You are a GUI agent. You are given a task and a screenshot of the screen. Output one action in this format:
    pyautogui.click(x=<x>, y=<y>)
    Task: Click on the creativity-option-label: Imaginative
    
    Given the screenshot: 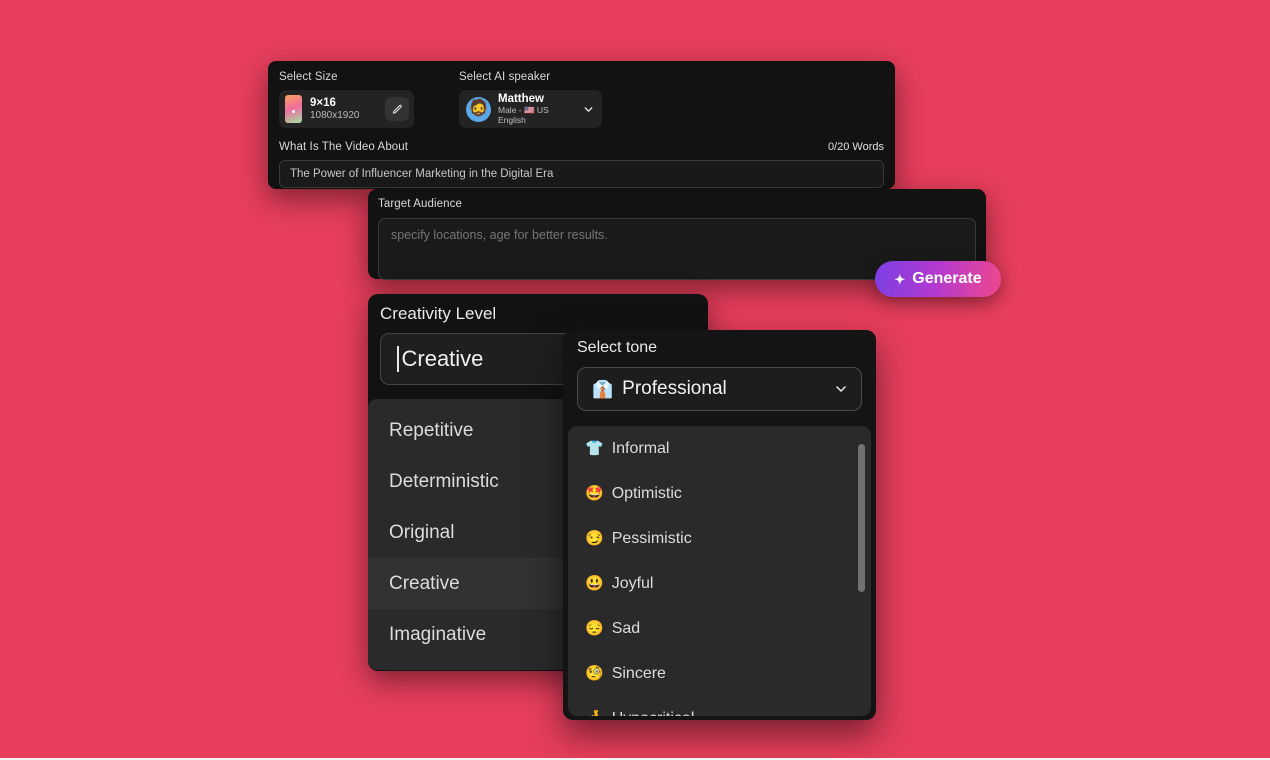 What is the action you would take?
    pyautogui.click(x=438, y=634)
    